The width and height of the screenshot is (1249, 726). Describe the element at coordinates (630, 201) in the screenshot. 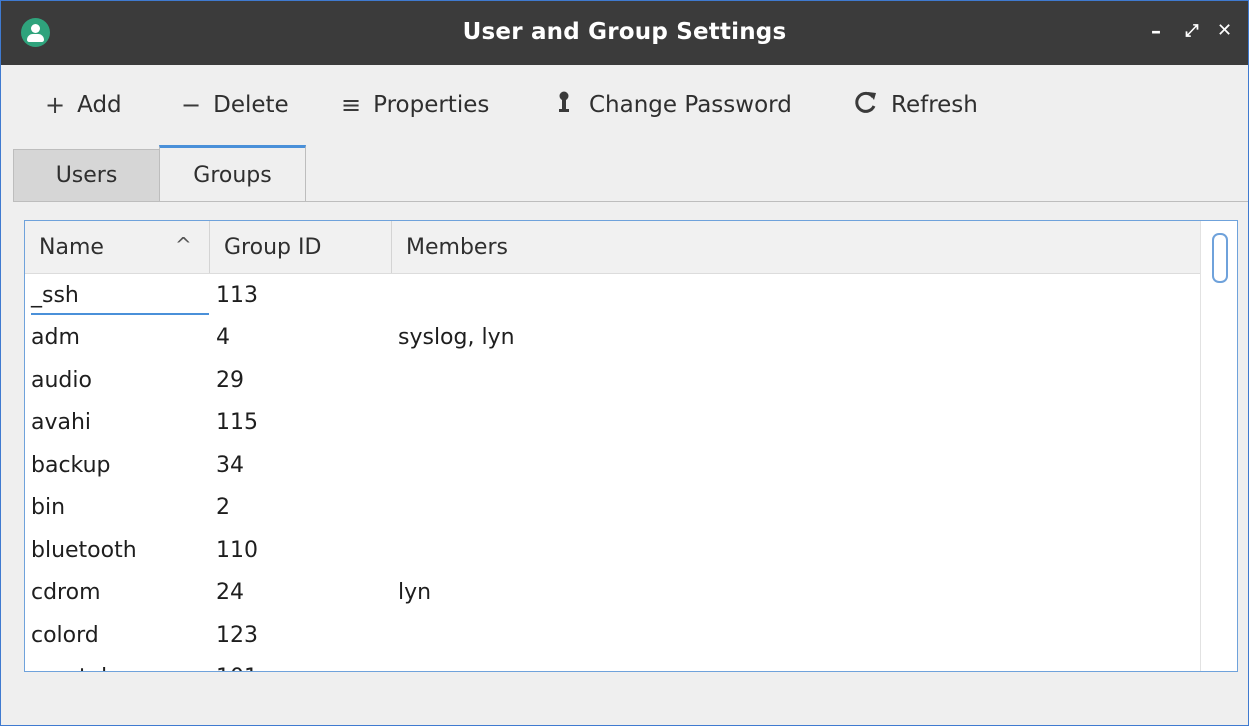

I see `tab-divider` at that location.